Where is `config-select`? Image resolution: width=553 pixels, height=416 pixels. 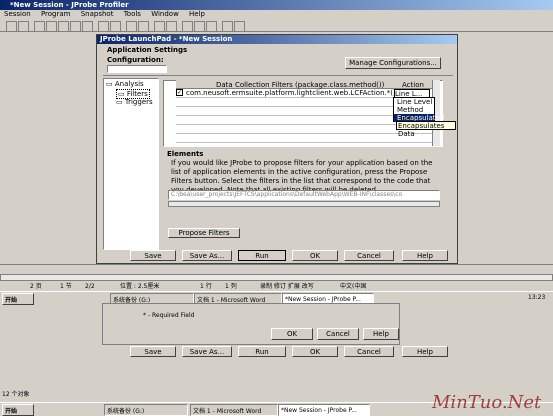 config-select is located at coordinates (137, 69).